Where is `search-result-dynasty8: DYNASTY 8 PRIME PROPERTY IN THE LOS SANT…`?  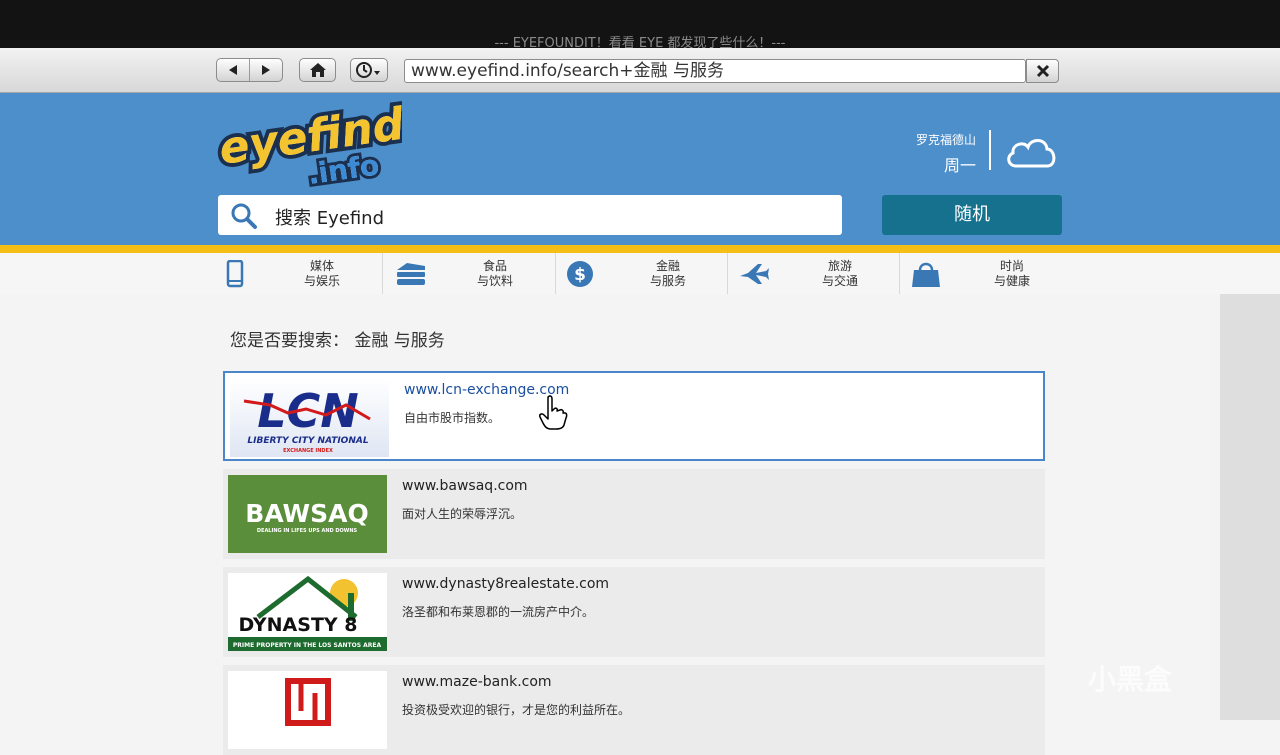 search-result-dynasty8: DYNASTY 8 PRIME PROPERTY IN THE LOS SANT… is located at coordinates (634, 612).